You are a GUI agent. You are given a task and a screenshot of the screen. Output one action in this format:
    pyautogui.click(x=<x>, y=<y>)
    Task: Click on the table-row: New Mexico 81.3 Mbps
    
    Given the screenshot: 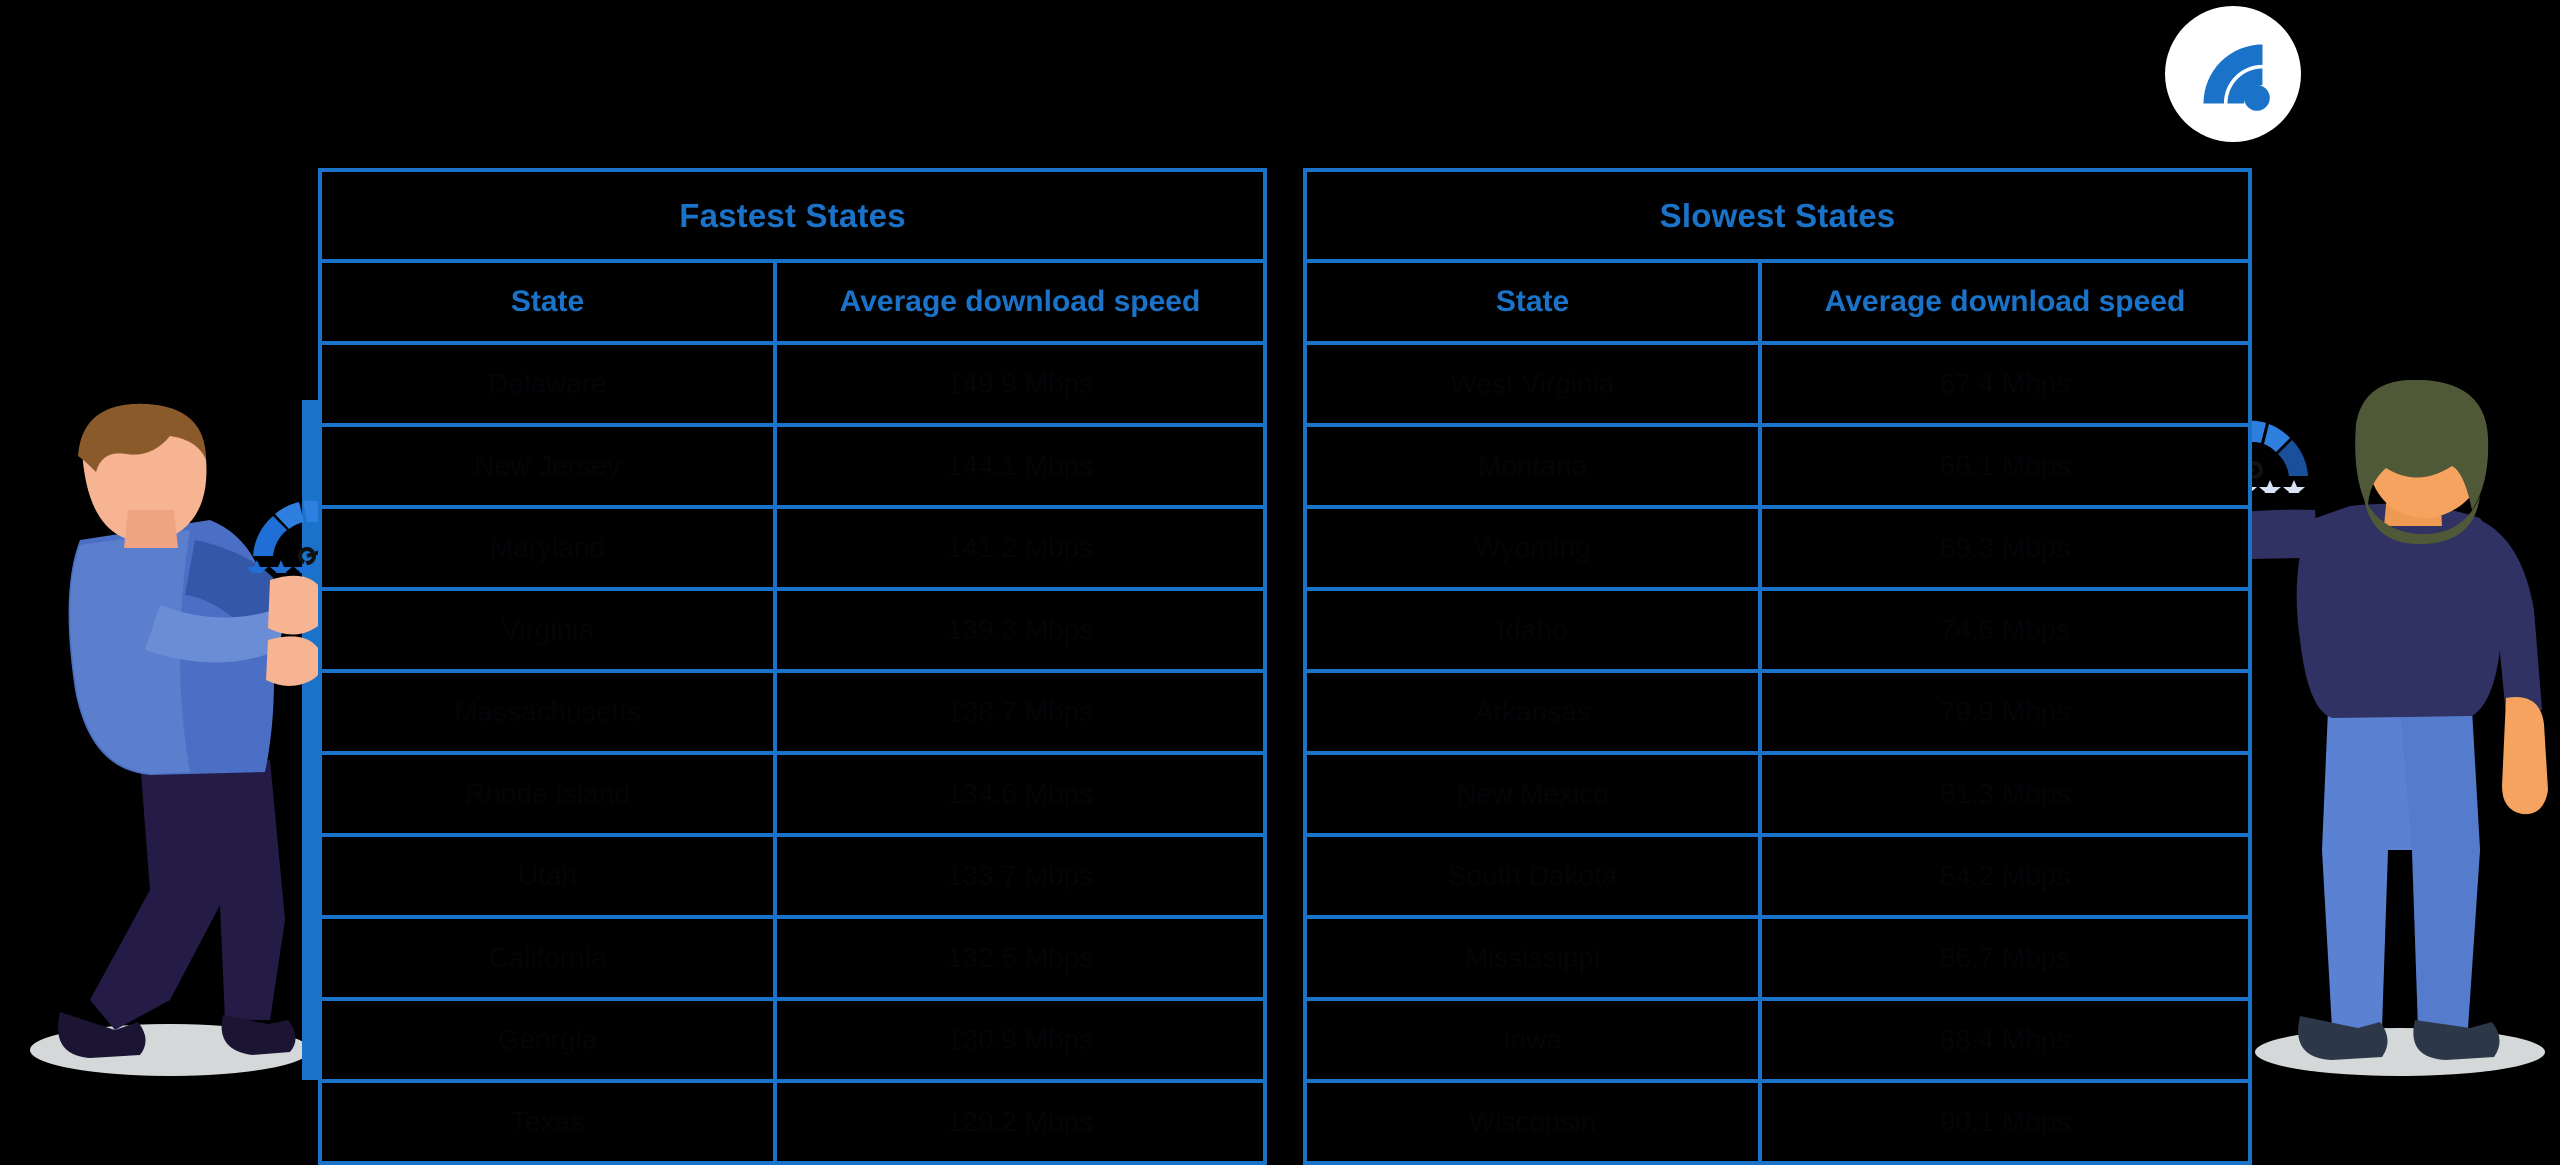 What is the action you would take?
    pyautogui.click(x=1777, y=794)
    